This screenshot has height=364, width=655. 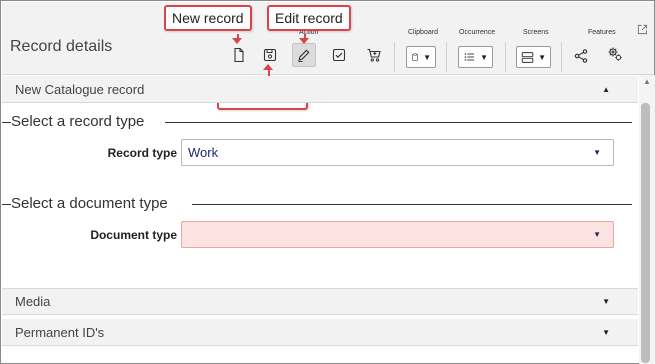 What do you see at coordinates (475, 57) in the screenshot?
I see `occurrence-dropdown: ▼` at bounding box center [475, 57].